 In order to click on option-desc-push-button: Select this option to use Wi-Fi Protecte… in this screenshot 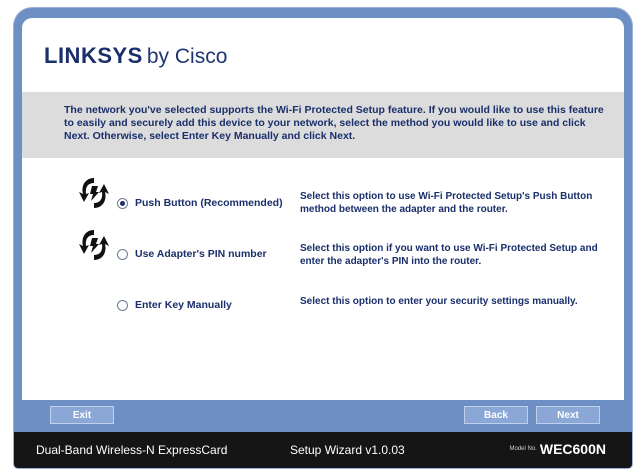, I will do `click(446, 203)`.